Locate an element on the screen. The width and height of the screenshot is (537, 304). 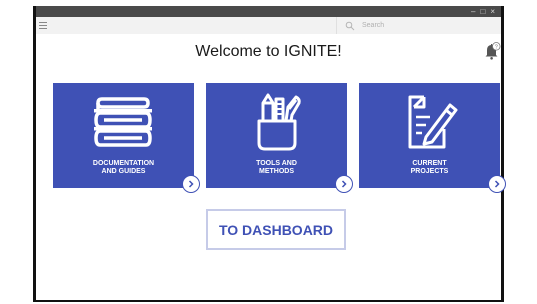
card-label: TOOLS AND METHODS is located at coordinates (276, 167).